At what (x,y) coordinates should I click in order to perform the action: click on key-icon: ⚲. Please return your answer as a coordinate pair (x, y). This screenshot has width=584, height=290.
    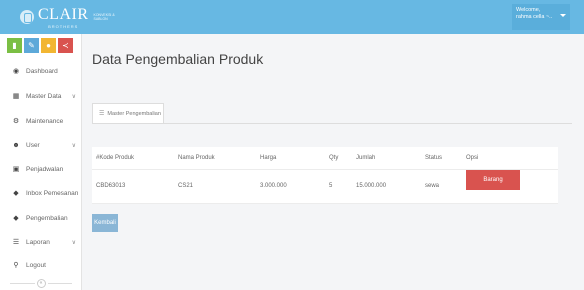
    Looking at the image, I should click on (16, 265).